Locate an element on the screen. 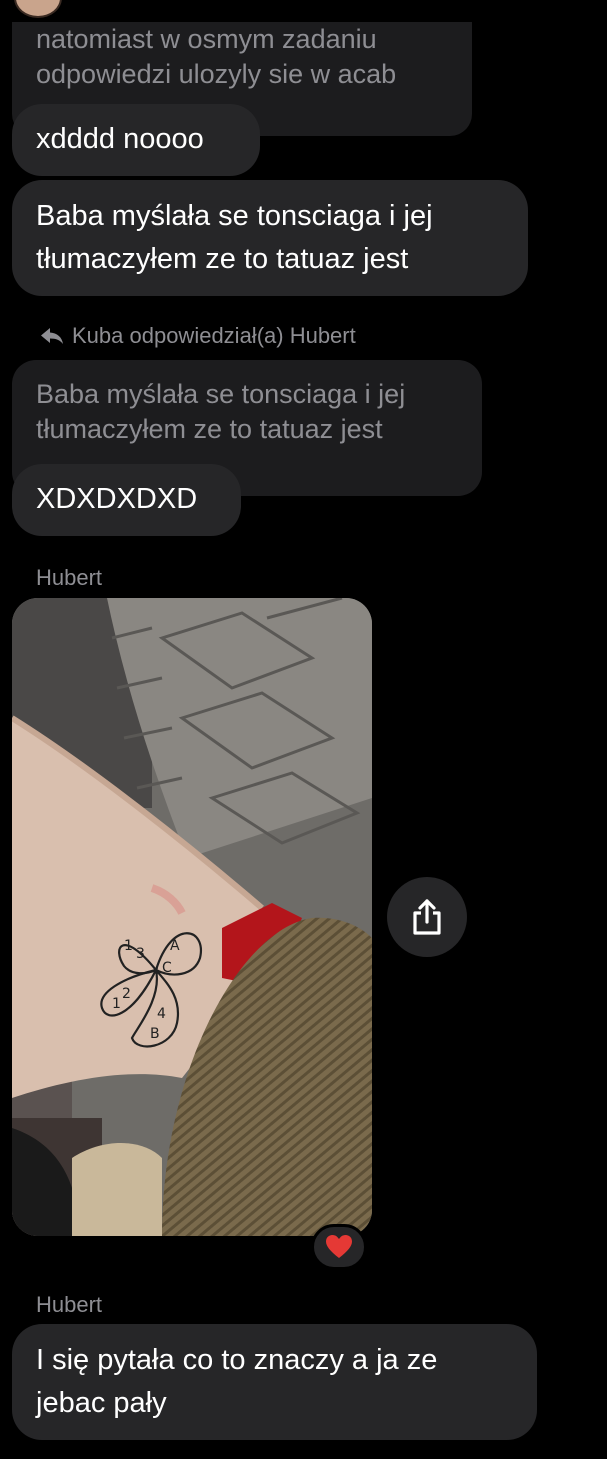  reply-header: Kuba odpowiedział(a) Hubert is located at coordinates (198, 336).